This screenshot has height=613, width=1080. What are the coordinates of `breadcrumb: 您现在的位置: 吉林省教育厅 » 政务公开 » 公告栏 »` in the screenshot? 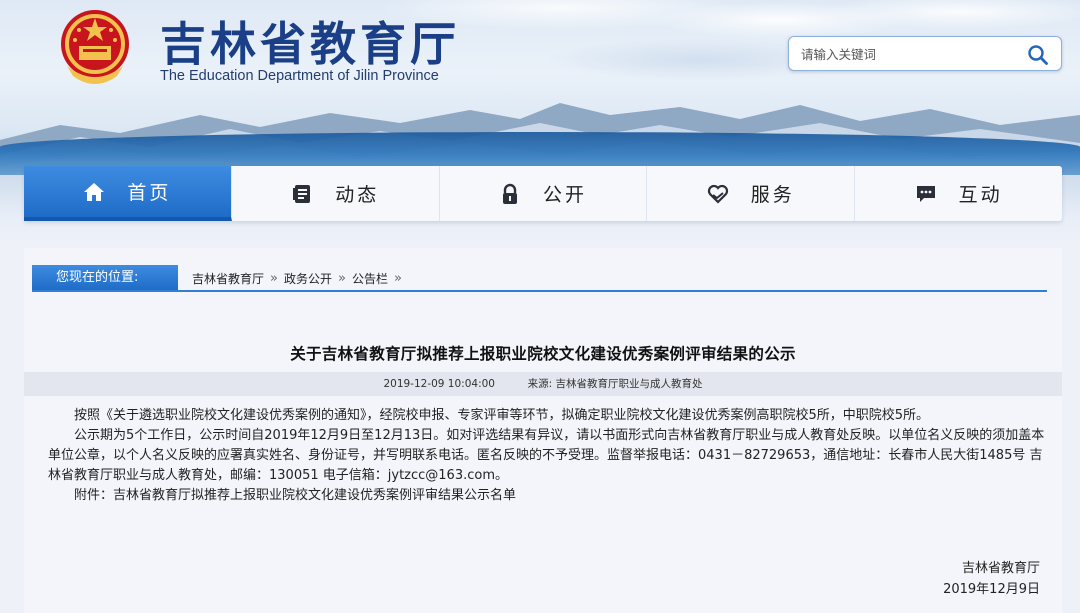 It's located at (539, 278).